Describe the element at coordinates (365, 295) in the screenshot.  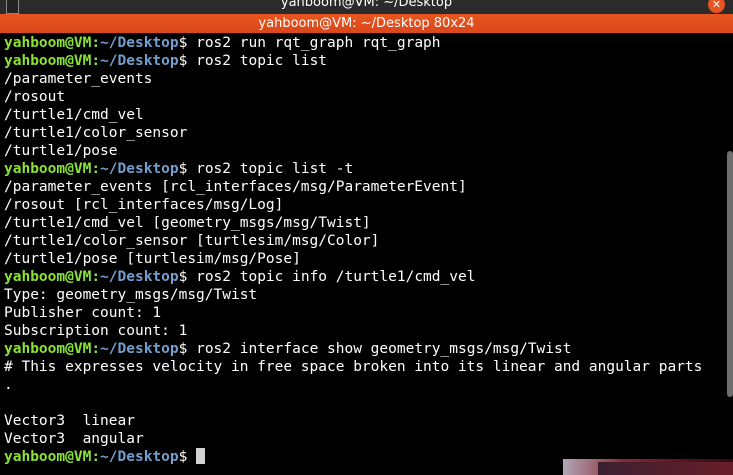
I see `output-line: Type: geometry_msgs/msg/Twist` at that location.